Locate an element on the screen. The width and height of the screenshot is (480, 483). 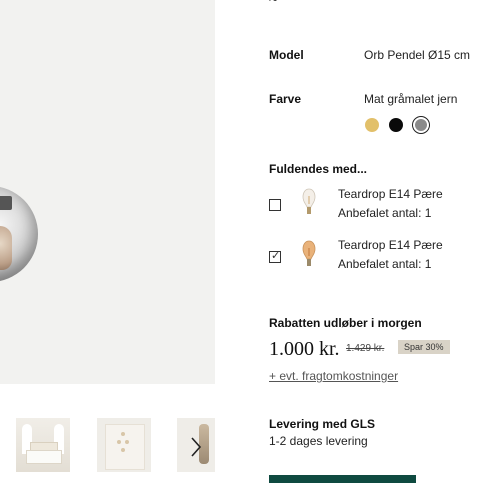
color-value: Mat gråmalet jern is located at coordinates (411, 99).